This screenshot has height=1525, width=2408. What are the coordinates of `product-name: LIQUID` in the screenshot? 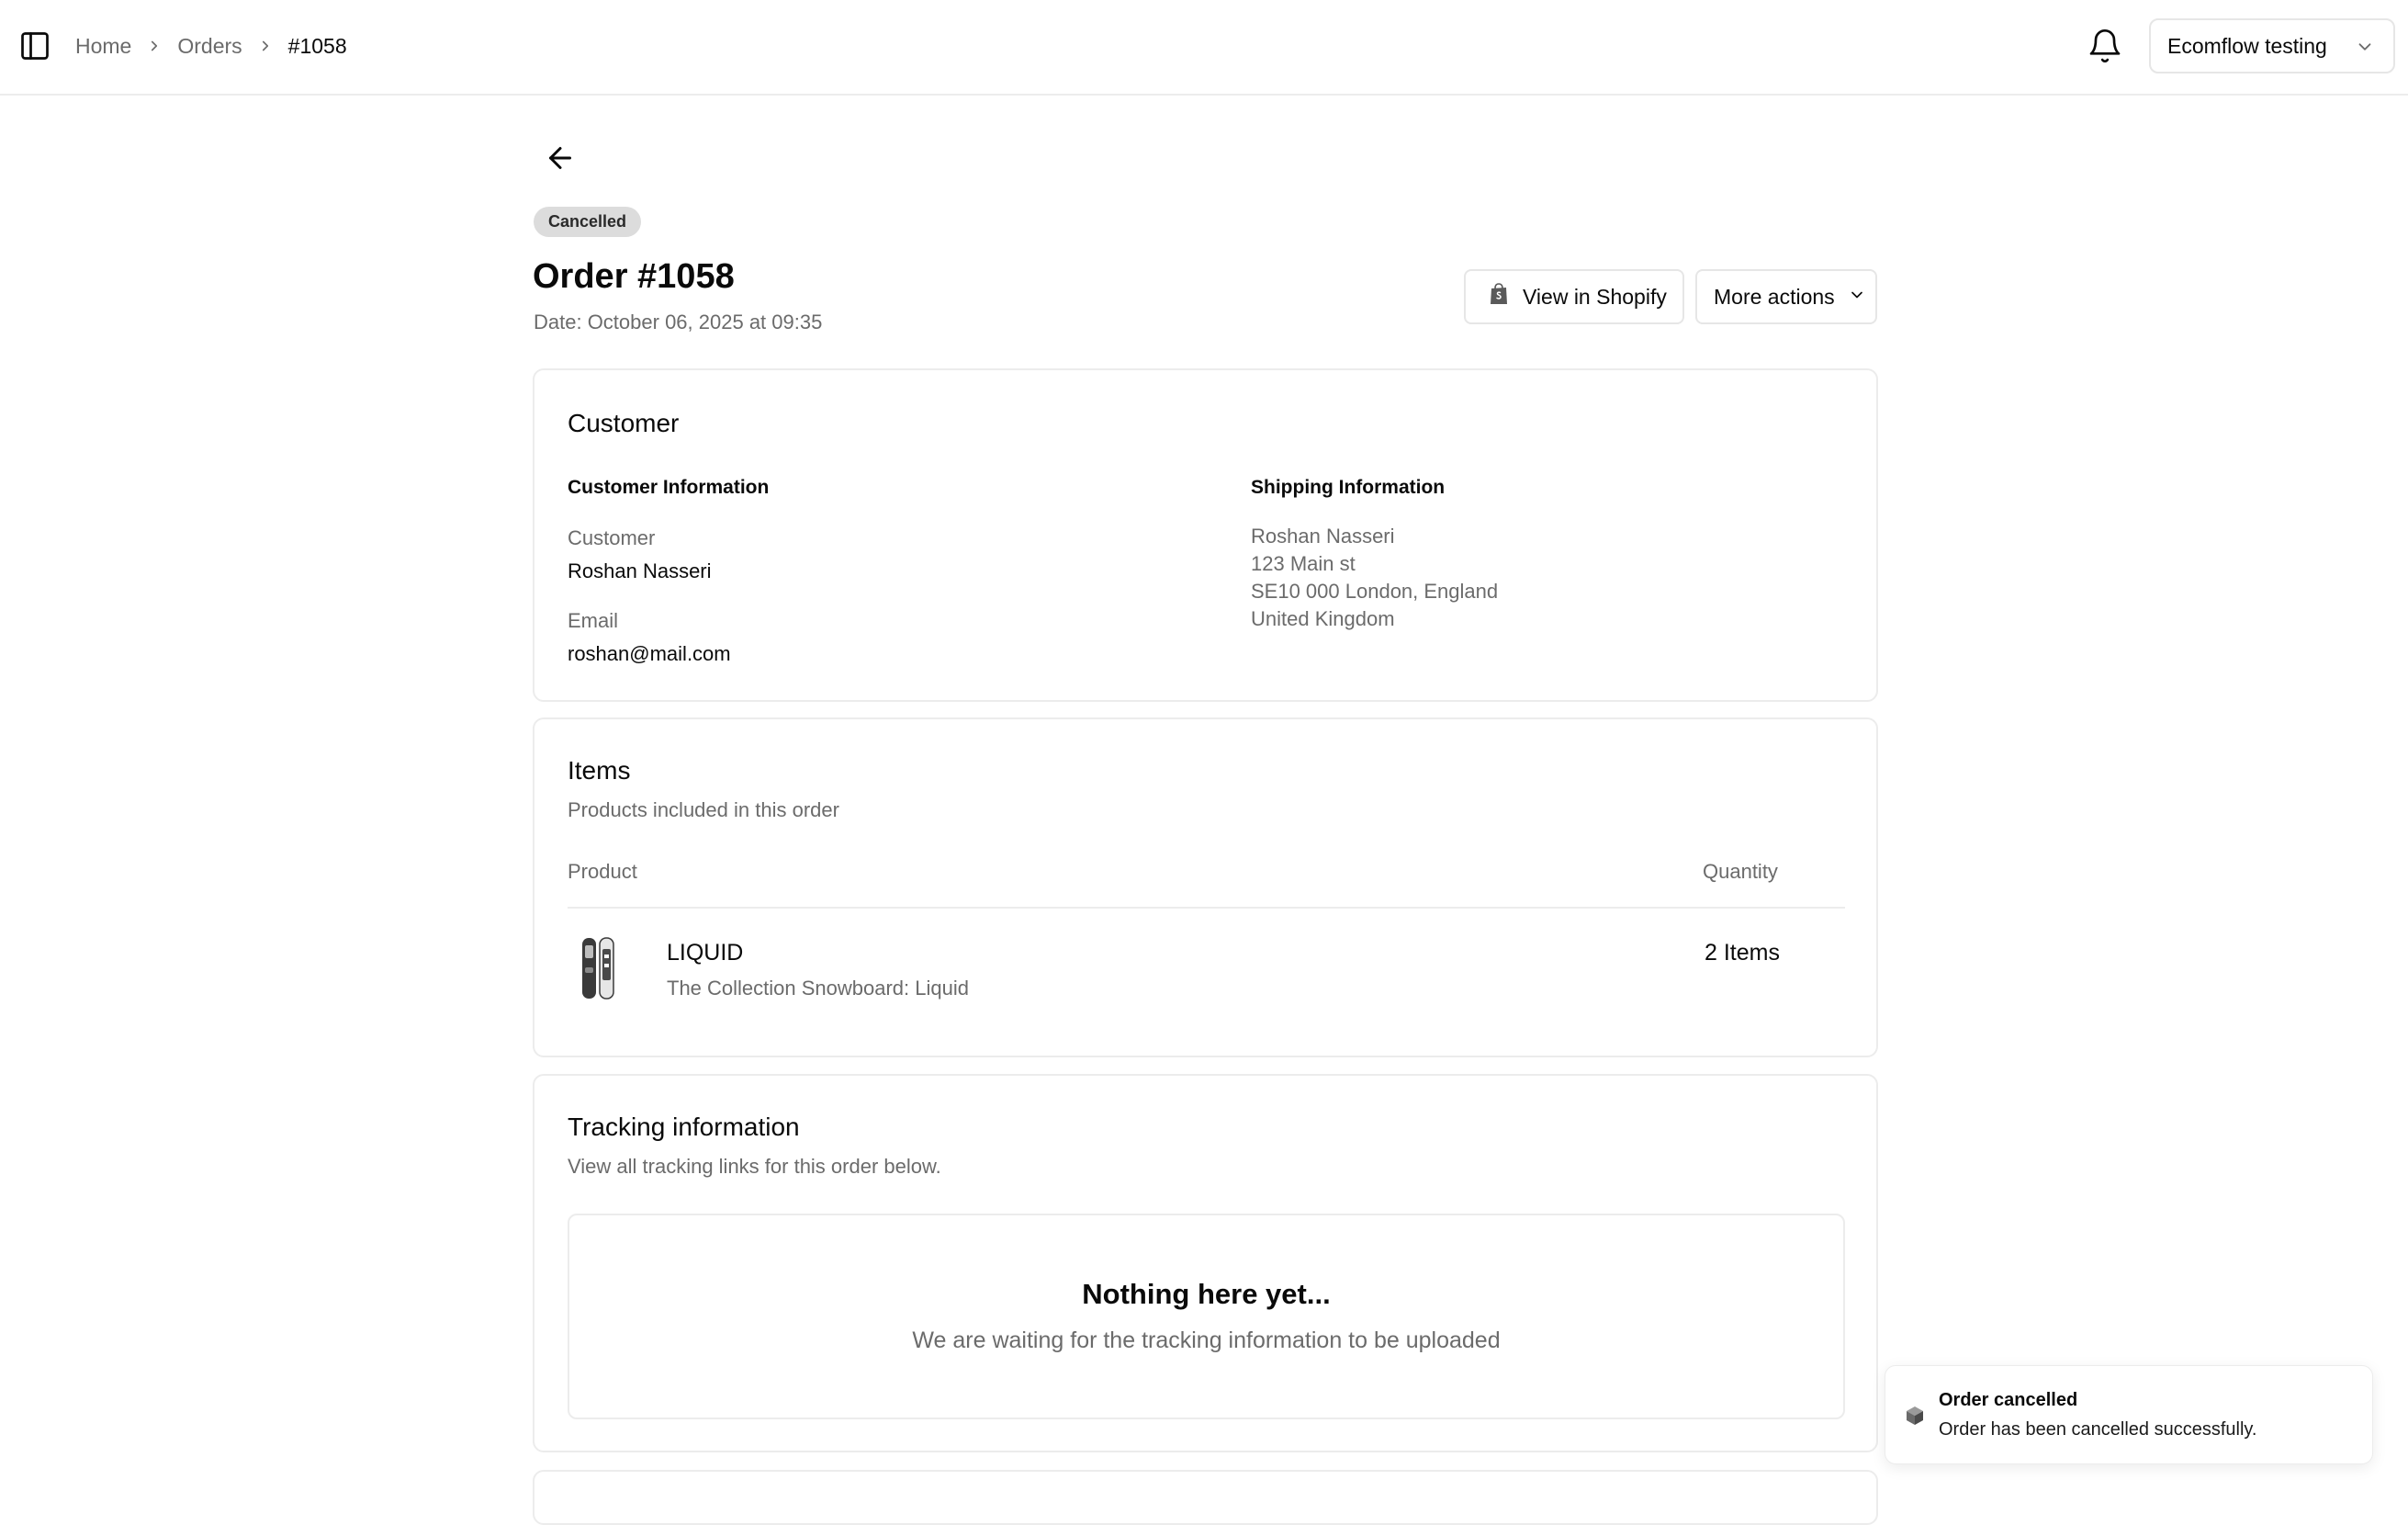 It's located at (705, 953).